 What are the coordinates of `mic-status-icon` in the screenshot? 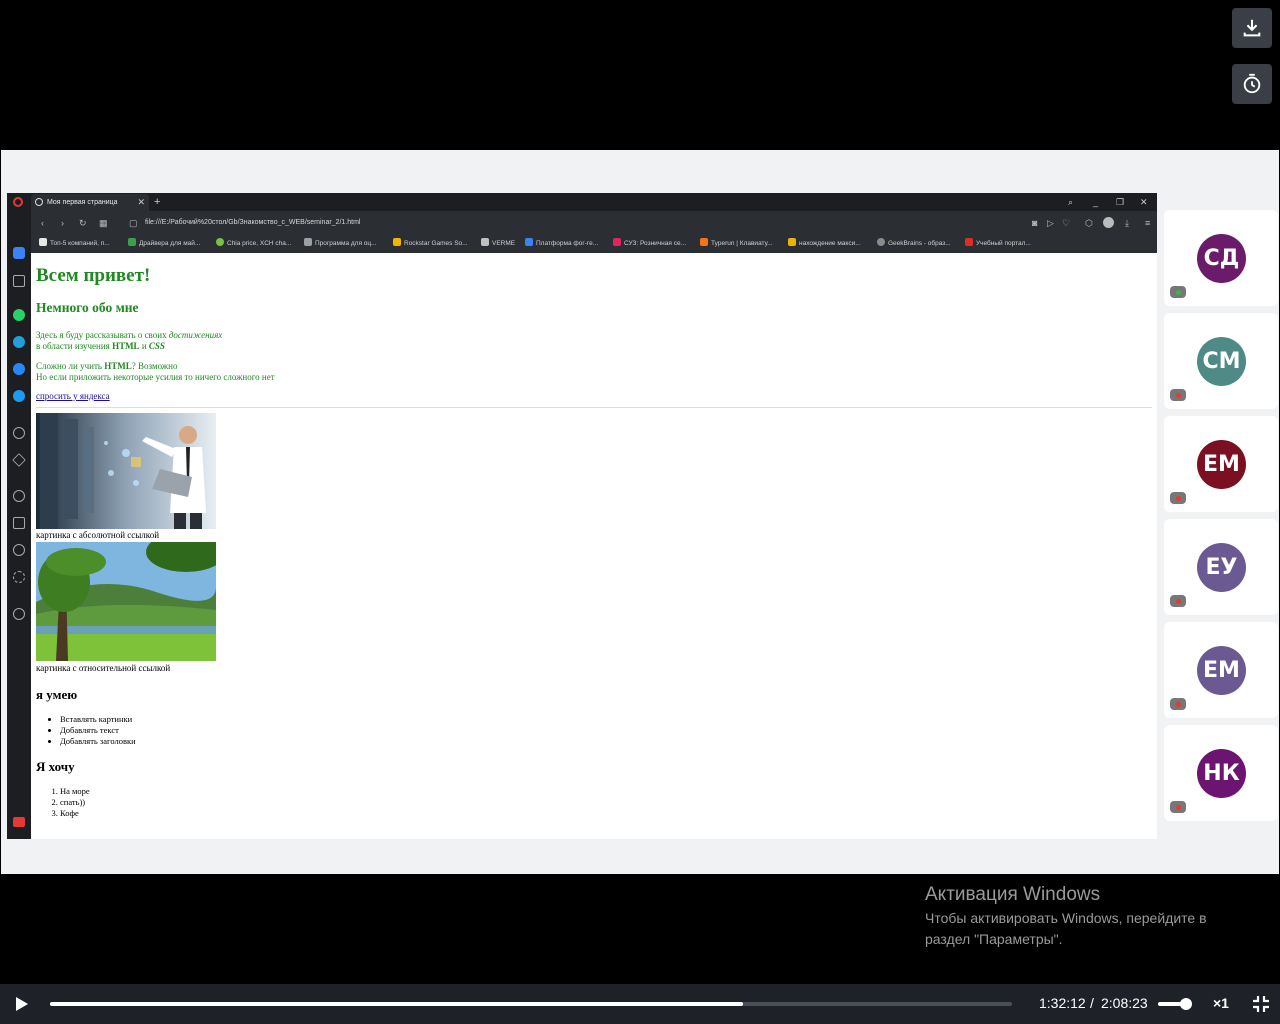 It's located at (1178, 292).